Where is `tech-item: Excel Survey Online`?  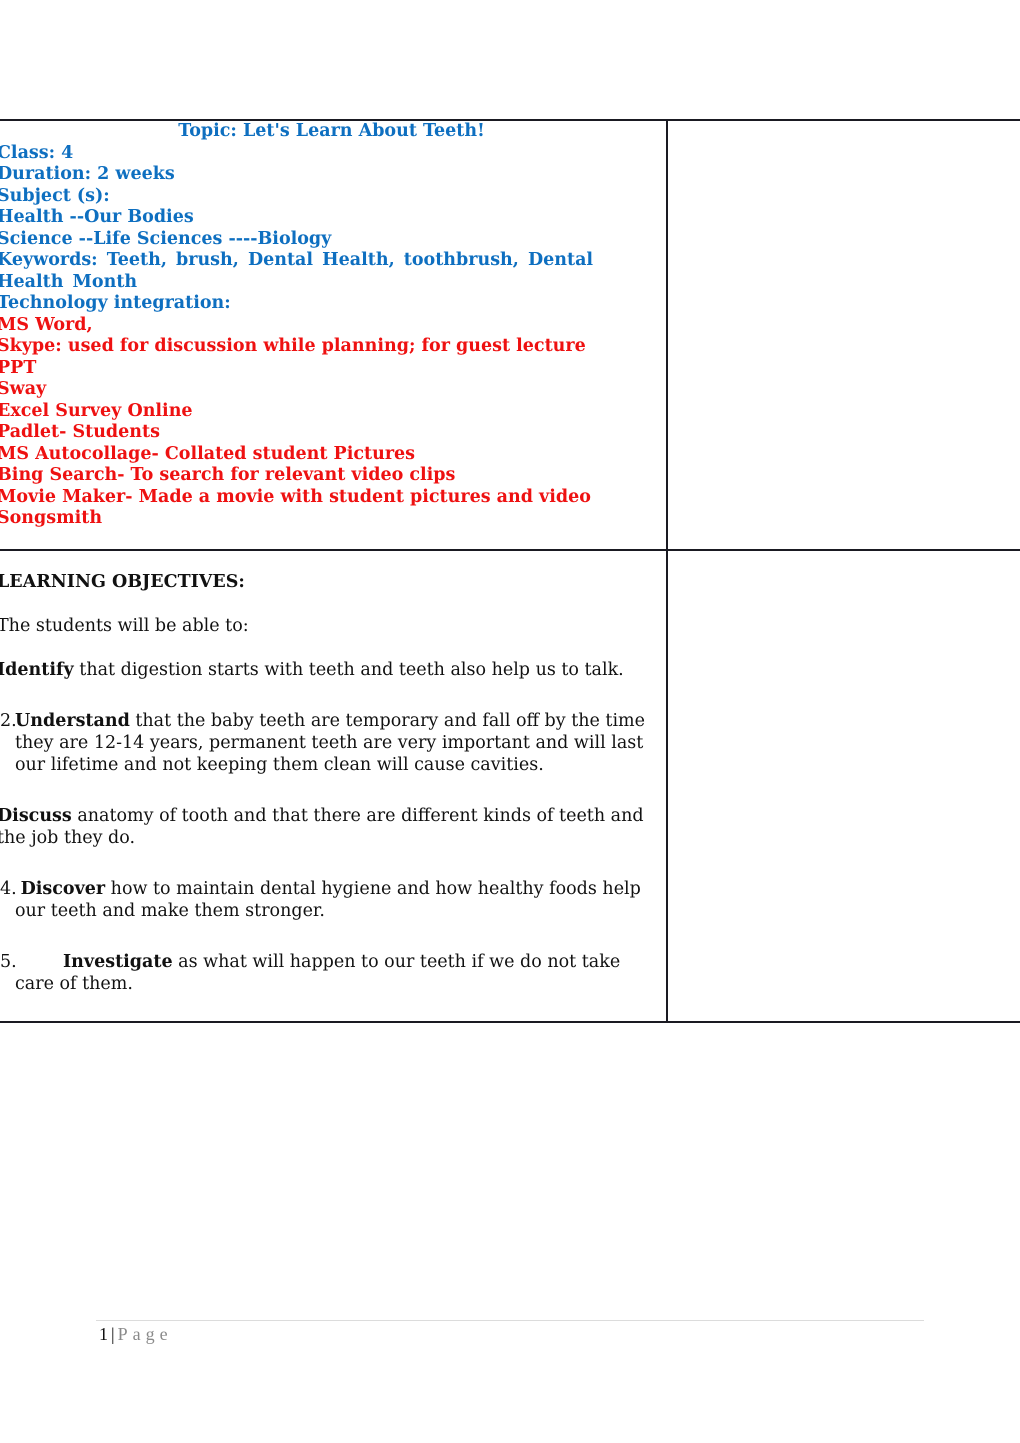 tech-item: Excel Survey Online is located at coordinates (96, 410).